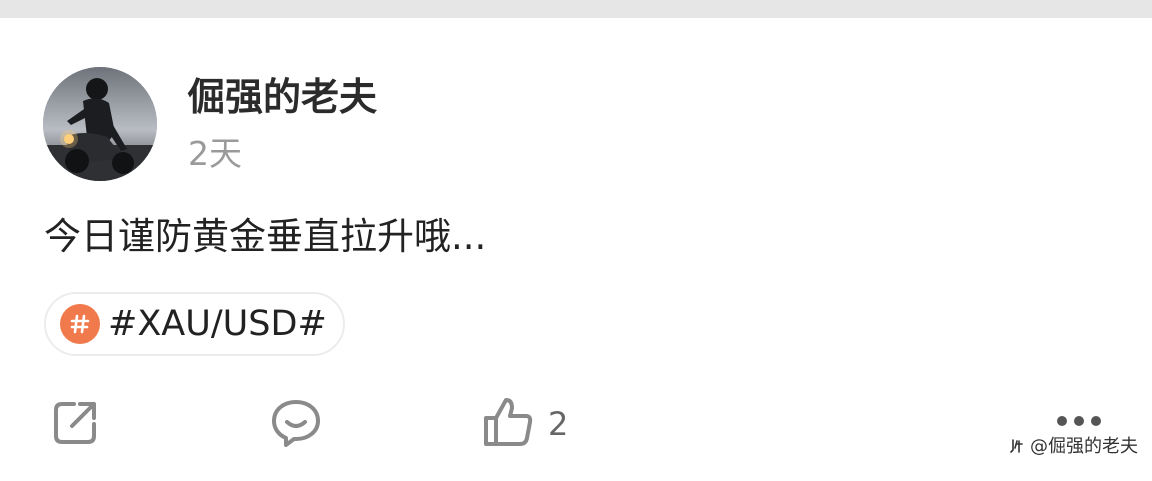 Image resolution: width=1152 pixels, height=481 pixels. I want to click on zhihu-logo-icon, so click(1020, 446).